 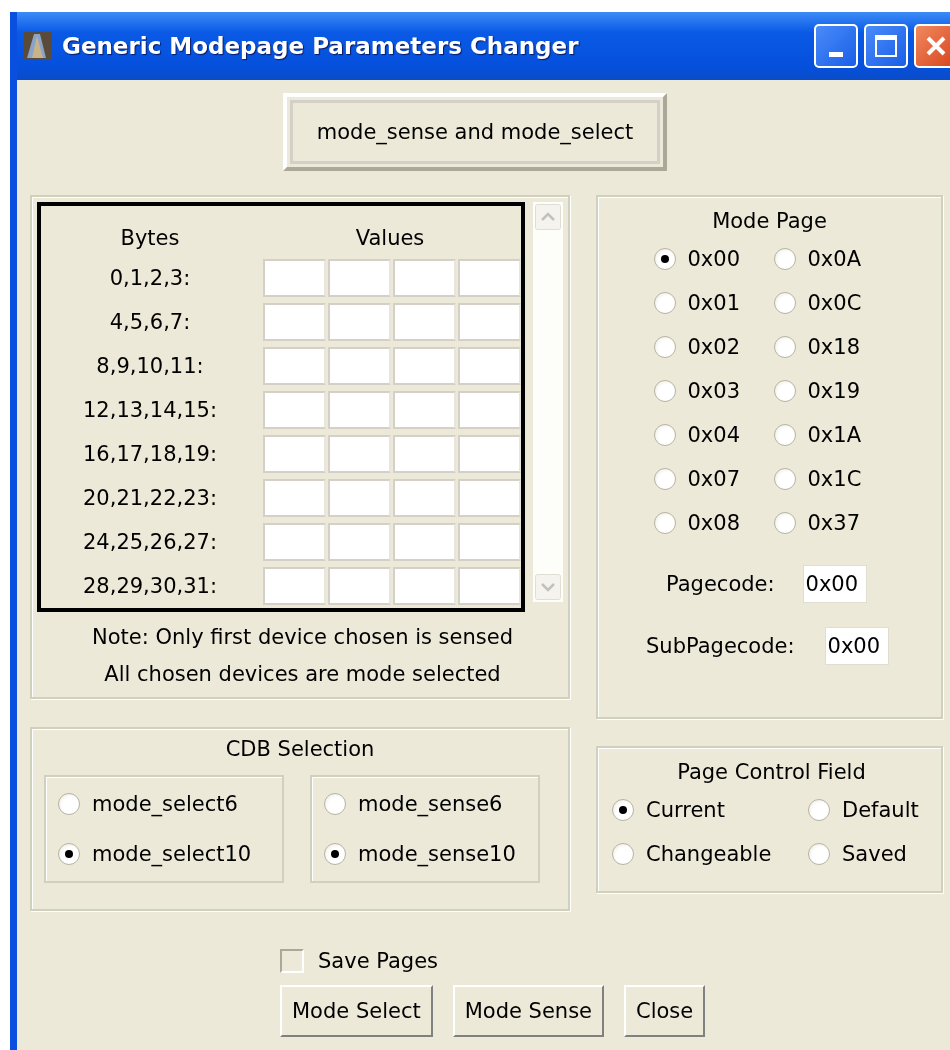 What do you see at coordinates (833, 391) in the screenshot?
I see `radio-option: 0x19` at bounding box center [833, 391].